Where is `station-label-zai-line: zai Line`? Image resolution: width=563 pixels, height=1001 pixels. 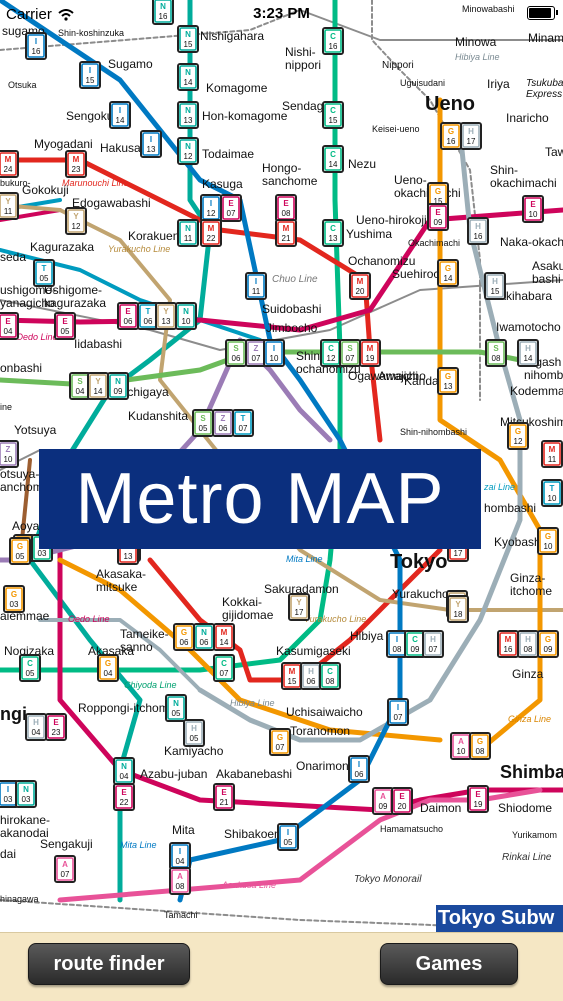
station-label-zai-line: zai Line is located at coordinates (499, 487).